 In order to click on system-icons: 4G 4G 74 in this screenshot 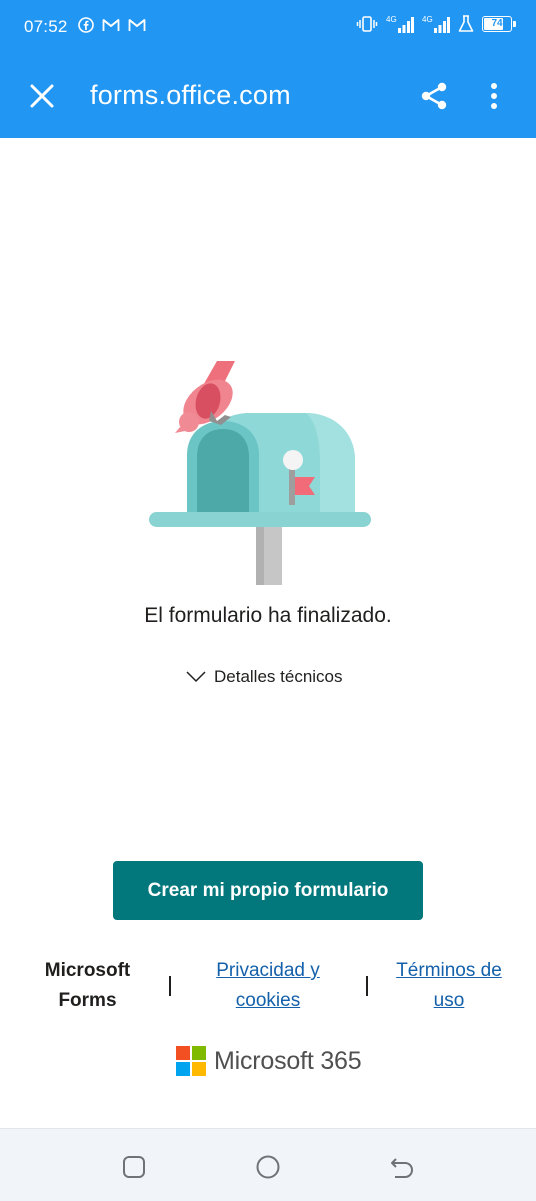, I will do `click(436, 24)`.